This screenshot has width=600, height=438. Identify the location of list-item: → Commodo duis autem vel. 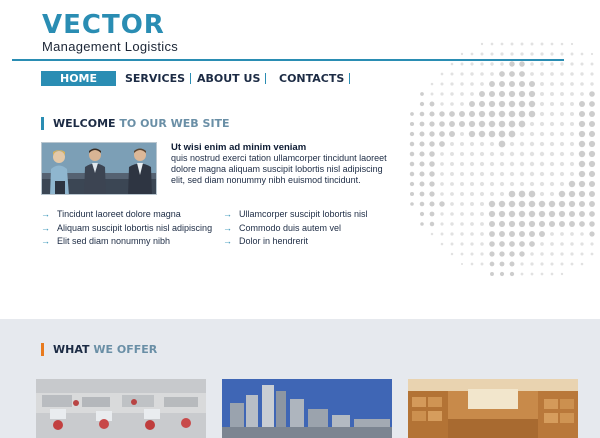
(295, 229).